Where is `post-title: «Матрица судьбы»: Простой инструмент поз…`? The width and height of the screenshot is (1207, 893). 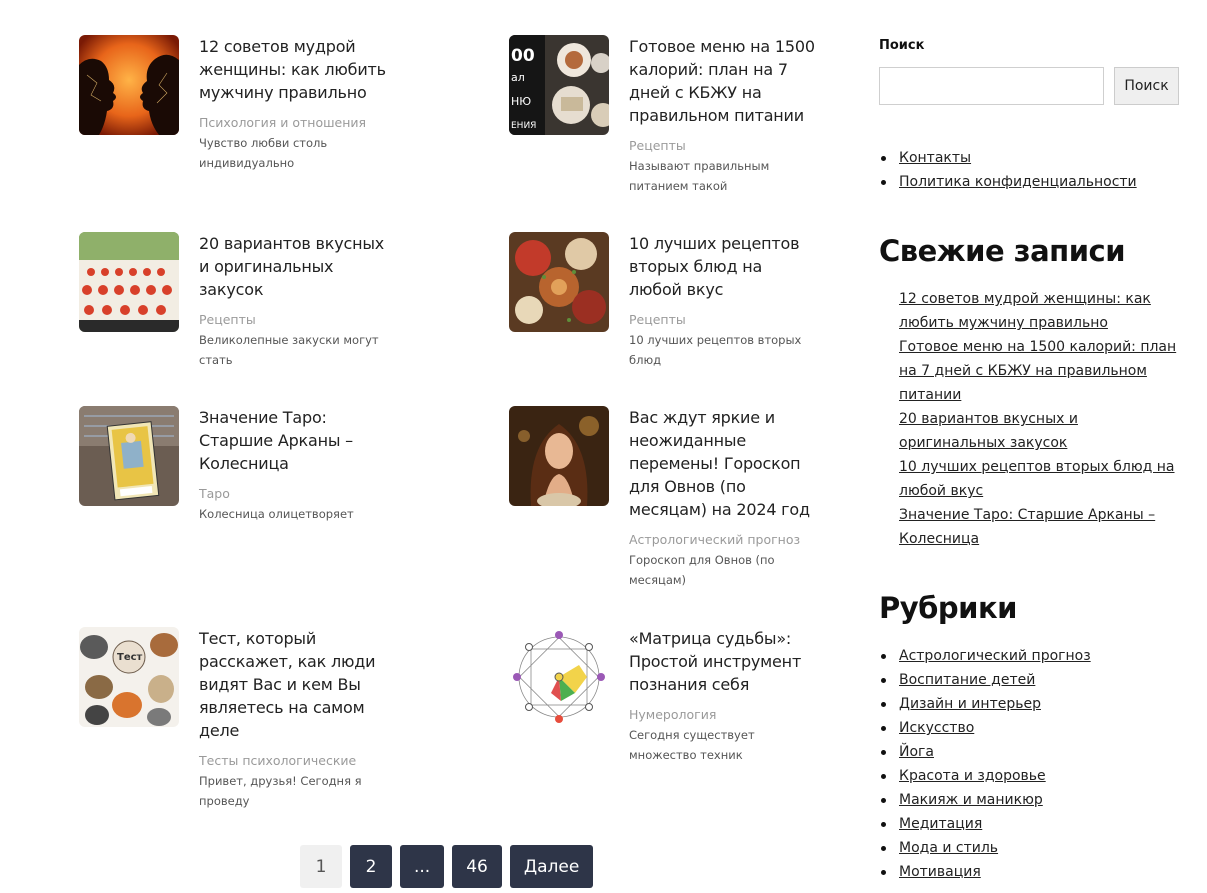
post-title: «Матрица судьбы»: Простой инструмент поз… is located at coordinates (724, 661).